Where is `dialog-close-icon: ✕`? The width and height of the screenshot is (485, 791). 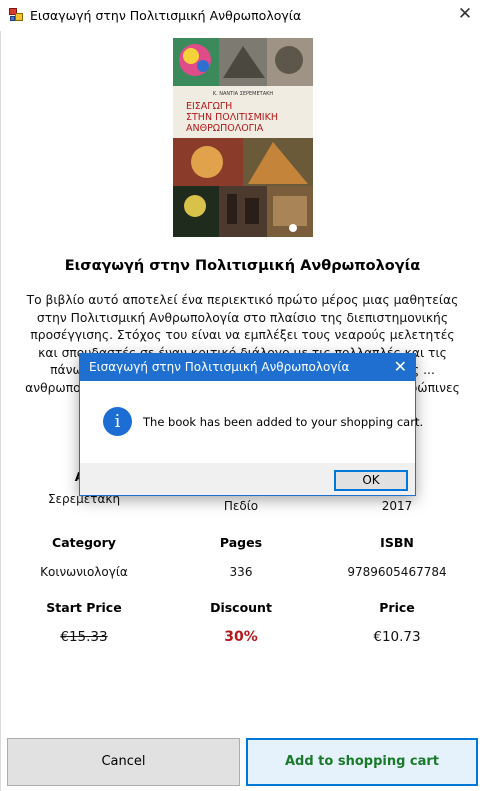 dialog-close-icon: ✕ is located at coordinates (400, 367).